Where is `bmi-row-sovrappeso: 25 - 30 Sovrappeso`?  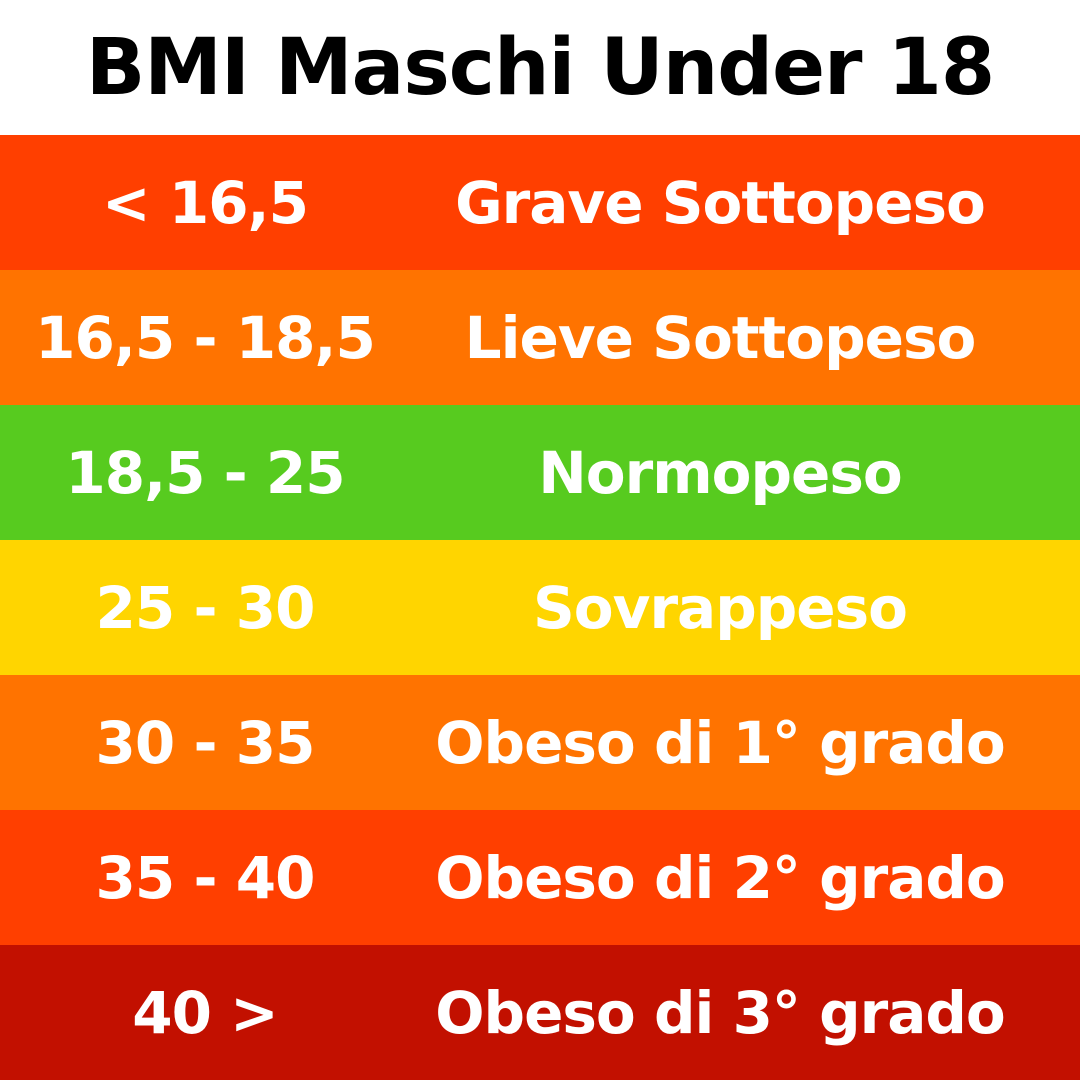 bmi-row-sovrappeso: 25 - 30 Sovrappeso is located at coordinates (540, 607).